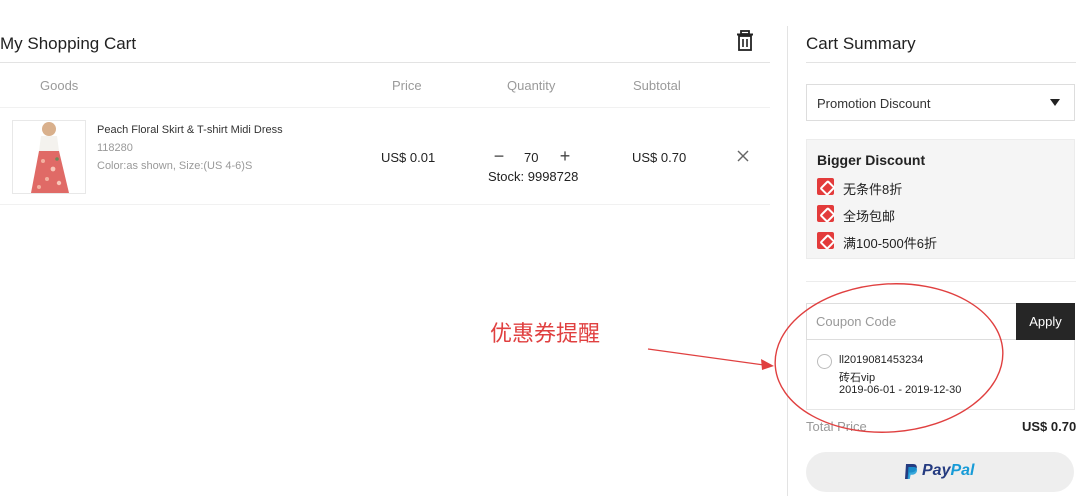 The width and height of the screenshot is (1080, 496). Describe the element at coordinates (533, 176) in the screenshot. I see `stock-count: Stock: 9998728` at that location.